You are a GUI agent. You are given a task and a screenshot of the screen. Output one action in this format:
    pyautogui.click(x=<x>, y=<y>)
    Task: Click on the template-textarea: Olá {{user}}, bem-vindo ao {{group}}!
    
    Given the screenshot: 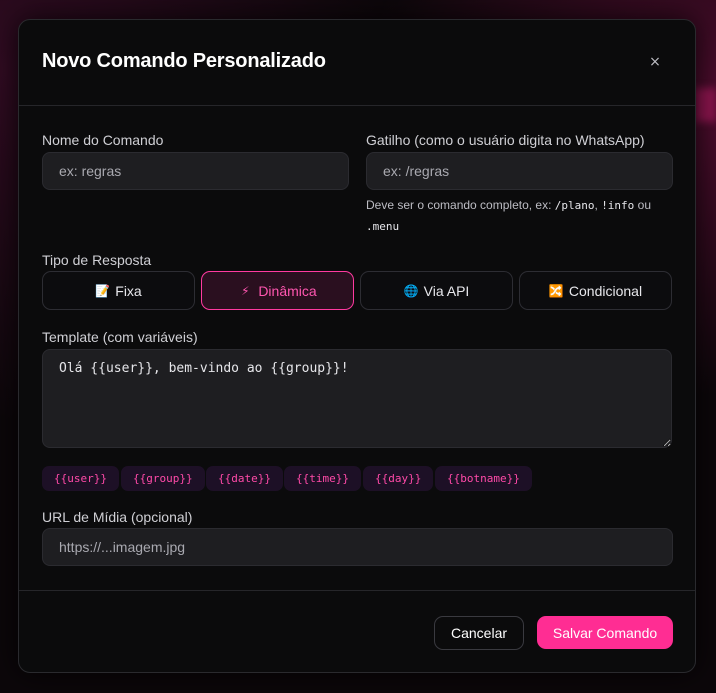 What is the action you would take?
    pyautogui.click(x=357, y=398)
    